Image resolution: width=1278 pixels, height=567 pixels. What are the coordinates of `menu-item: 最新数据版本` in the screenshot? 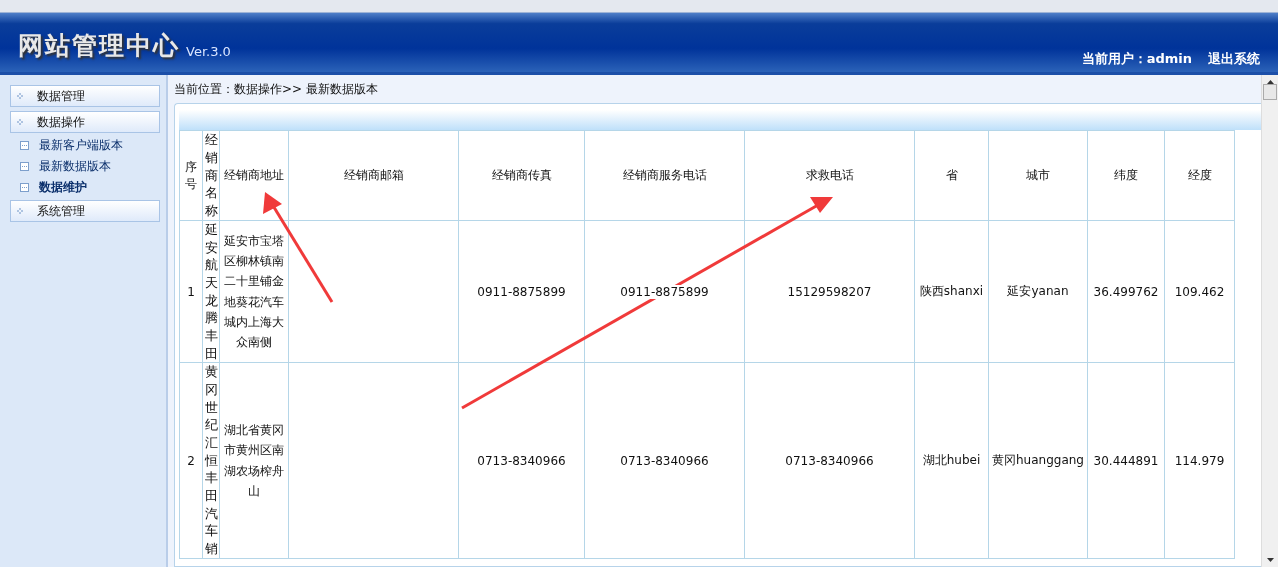 It's located at (75, 166).